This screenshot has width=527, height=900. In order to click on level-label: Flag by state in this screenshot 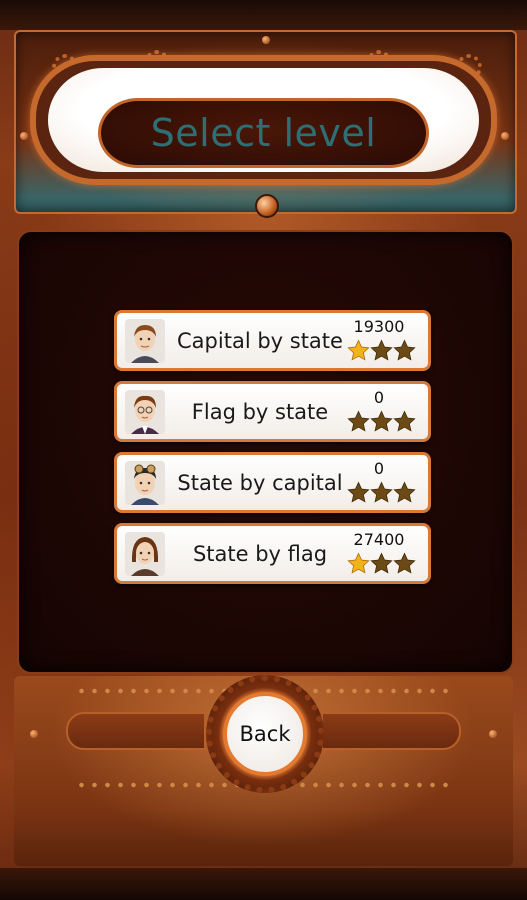, I will do `click(260, 411)`.